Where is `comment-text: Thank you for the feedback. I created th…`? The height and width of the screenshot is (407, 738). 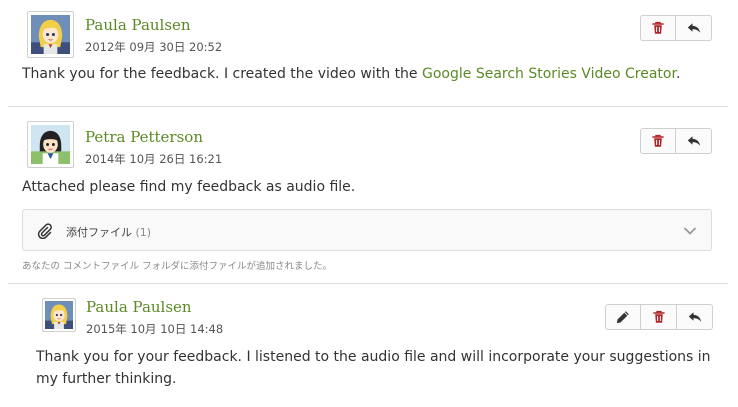 comment-text: Thank you for the feedback. I created th… is located at coordinates (351, 74).